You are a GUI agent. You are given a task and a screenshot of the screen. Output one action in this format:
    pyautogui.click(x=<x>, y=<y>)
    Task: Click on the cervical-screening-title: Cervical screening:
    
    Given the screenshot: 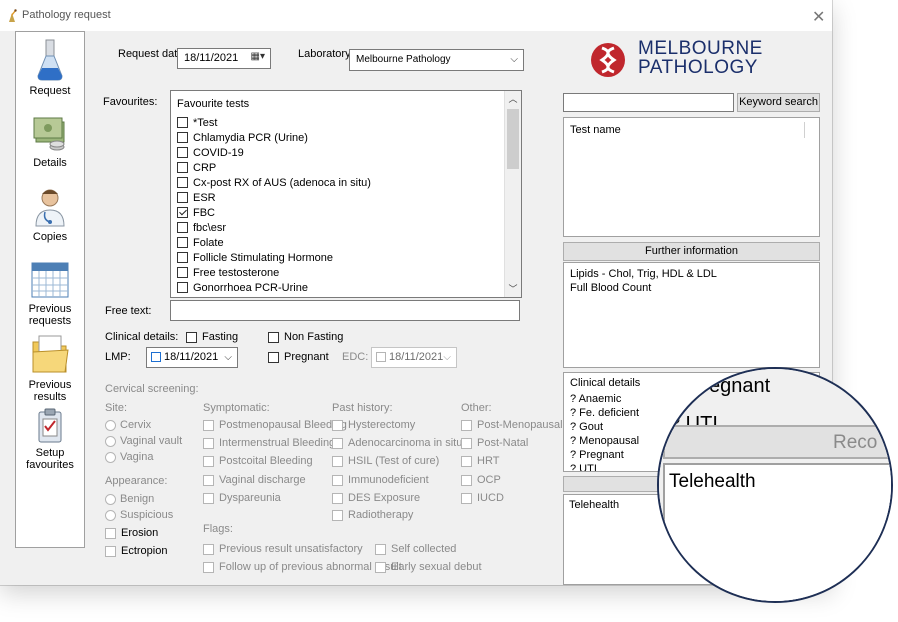 What is the action you would take?
    pyautogui.click(x=152, y=389)
    